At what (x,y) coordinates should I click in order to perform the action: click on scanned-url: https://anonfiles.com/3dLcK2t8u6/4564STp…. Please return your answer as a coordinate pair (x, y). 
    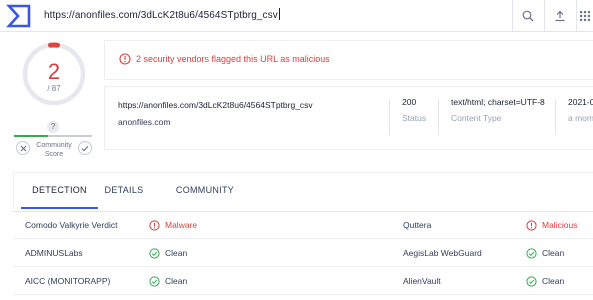
    Looking at the image, I should click on (215, 105).